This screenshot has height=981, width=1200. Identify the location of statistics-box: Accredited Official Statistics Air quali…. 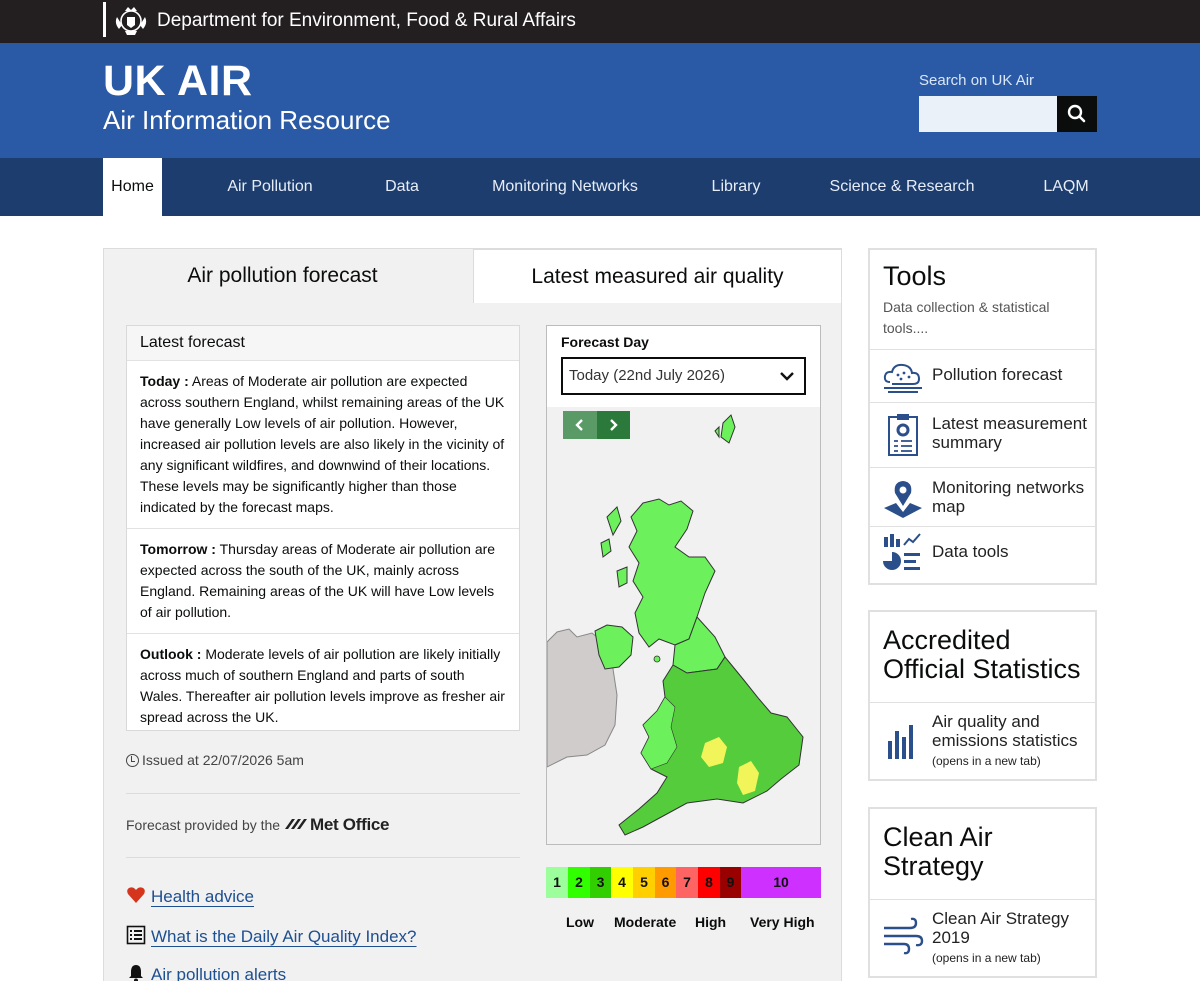
(982, 695).